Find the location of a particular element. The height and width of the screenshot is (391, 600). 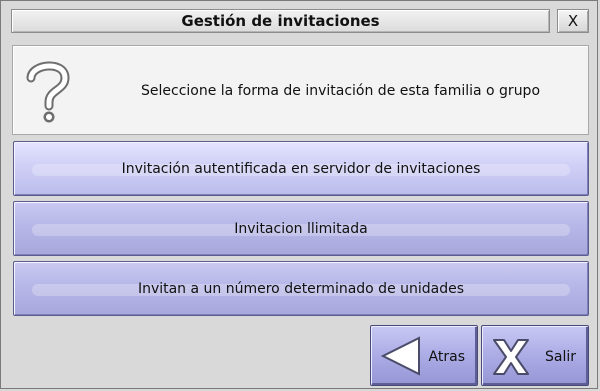

option-label: Invitacion llimitada is located at coordinates (301, 228).